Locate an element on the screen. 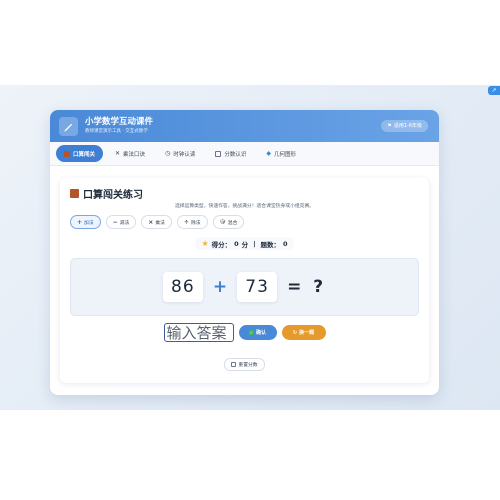 This screenshot has height=500, width=500. grade-badge-label: 适用1-6年级 is located at coordinates (407, 126).